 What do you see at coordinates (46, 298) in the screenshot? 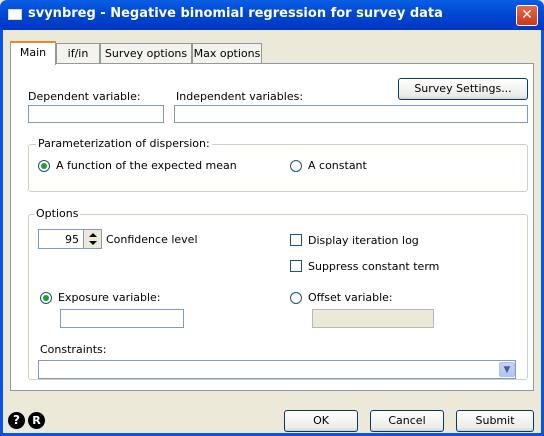
I see `exposure-variable-radio` at bounding box center [46, 298].